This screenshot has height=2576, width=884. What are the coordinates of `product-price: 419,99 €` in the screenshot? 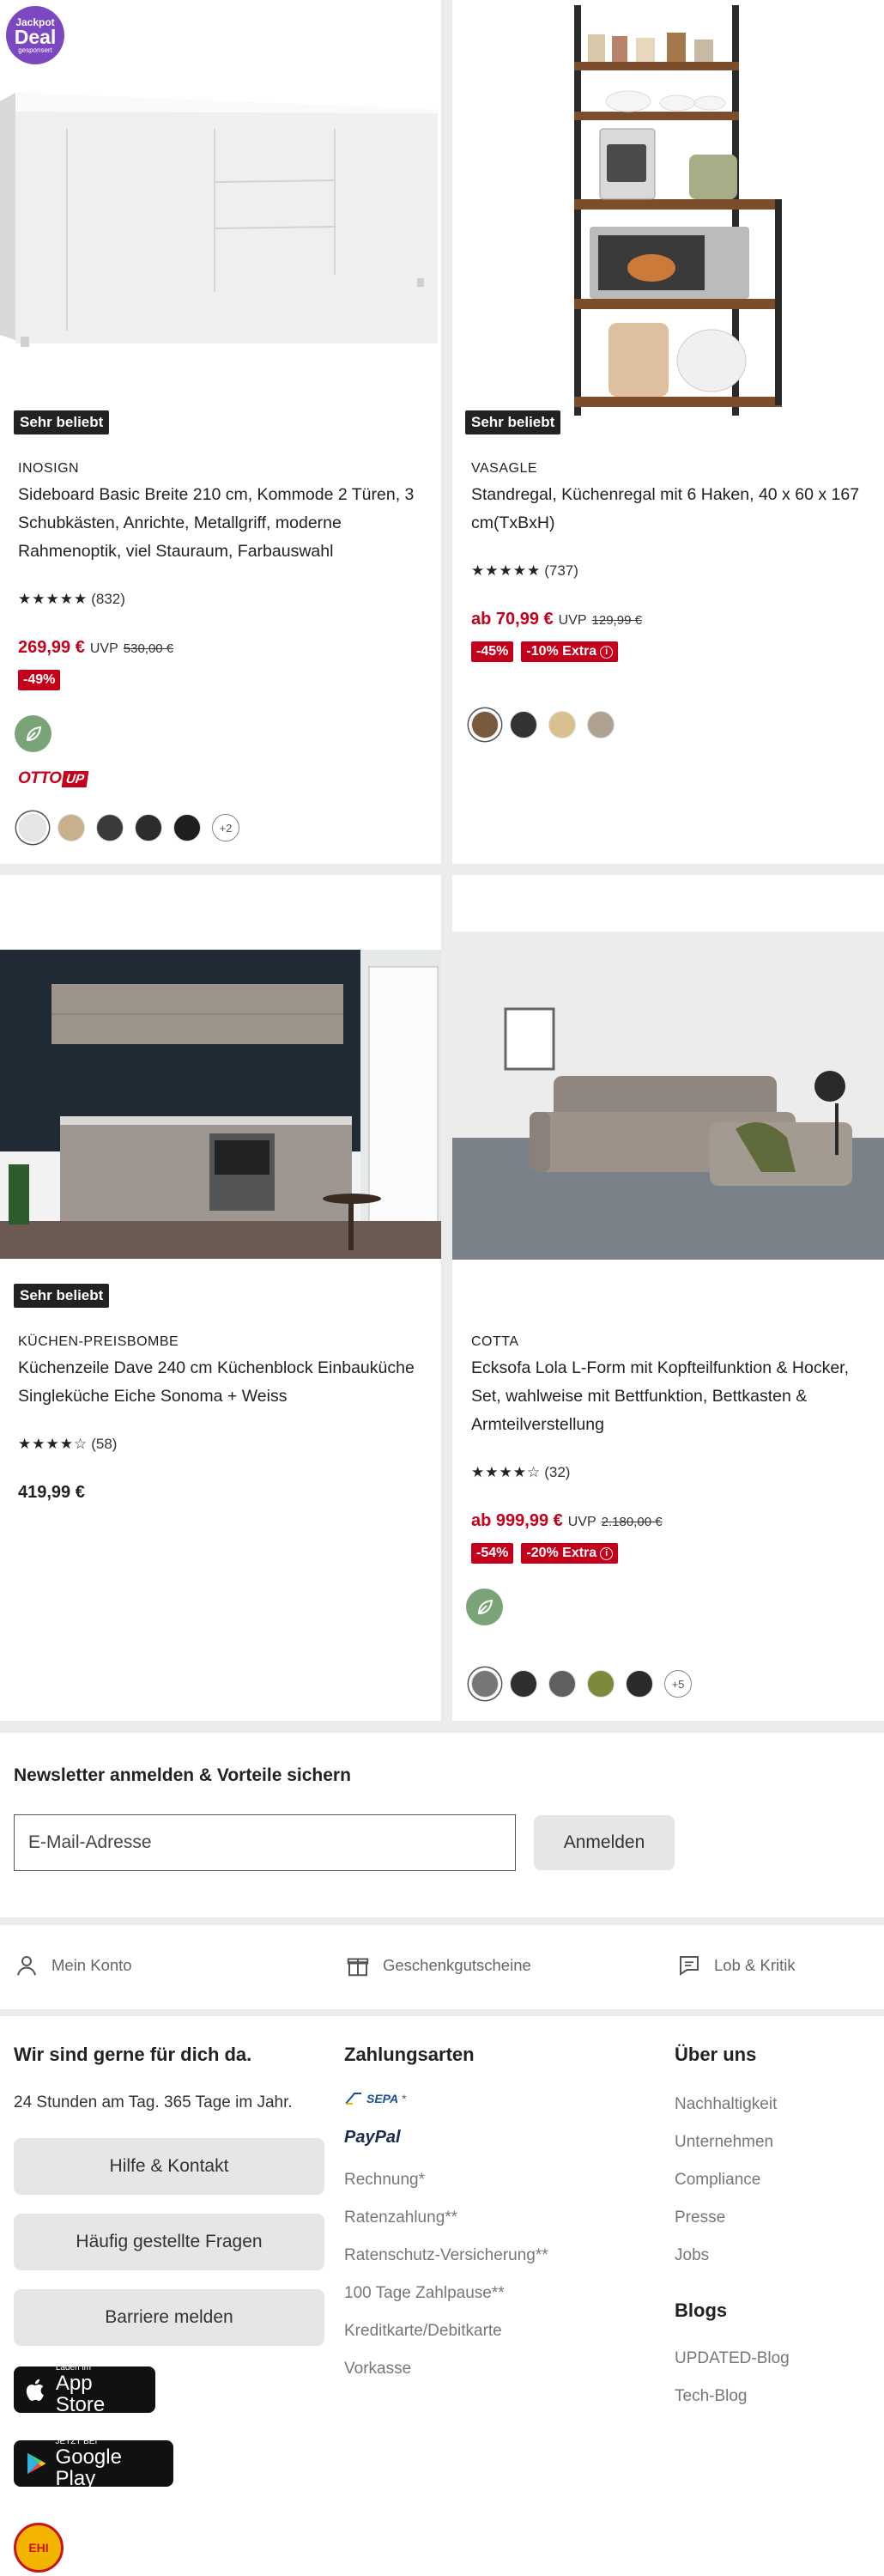 It's located at (51, 1493).